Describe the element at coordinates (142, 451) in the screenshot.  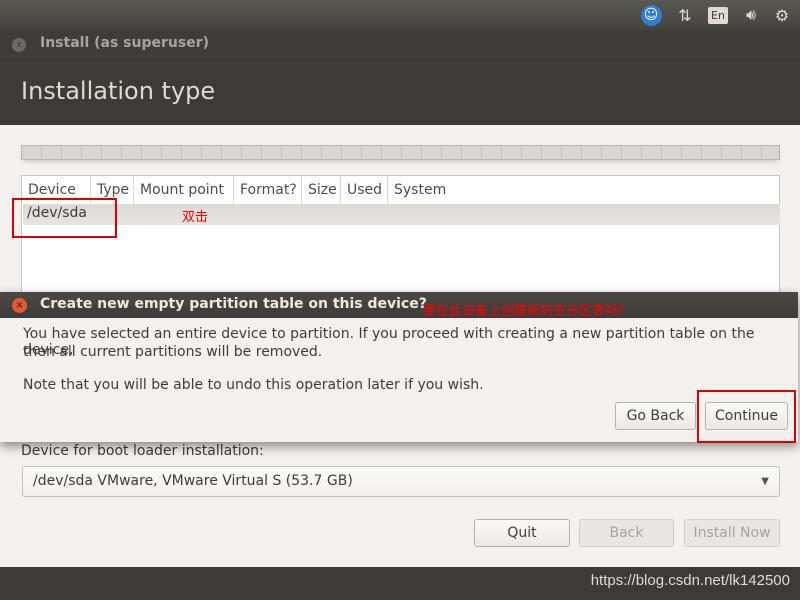
I see `boot-loader-label: Device for boot loader installation:` at that location.